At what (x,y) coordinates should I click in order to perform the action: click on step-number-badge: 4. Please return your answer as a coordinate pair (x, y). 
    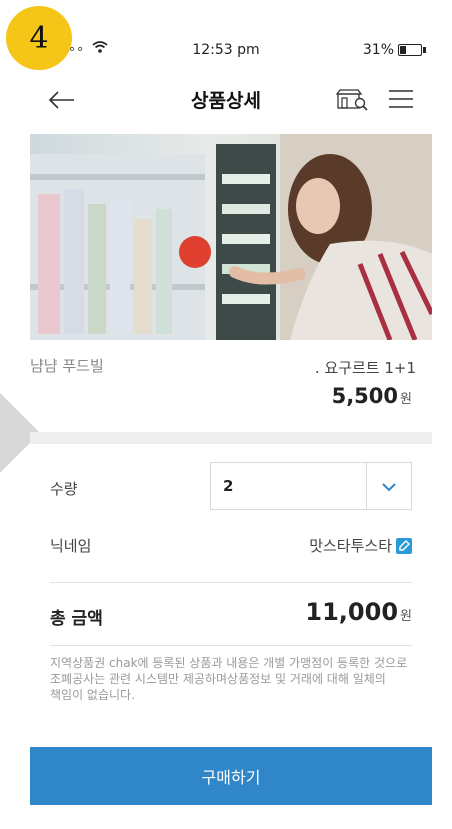
    Looking at the image, I should click on (39, 38).